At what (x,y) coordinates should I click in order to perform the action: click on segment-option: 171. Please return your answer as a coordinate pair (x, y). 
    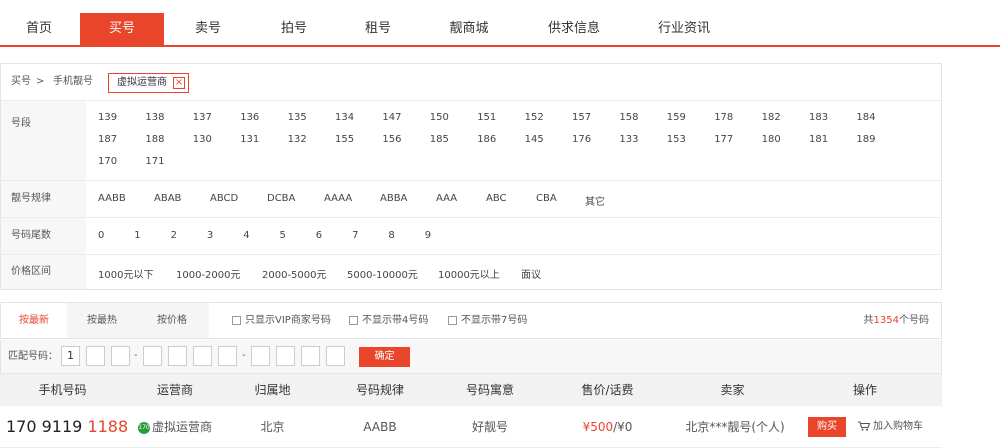
    Looking at the image, I should click on (154, 161).